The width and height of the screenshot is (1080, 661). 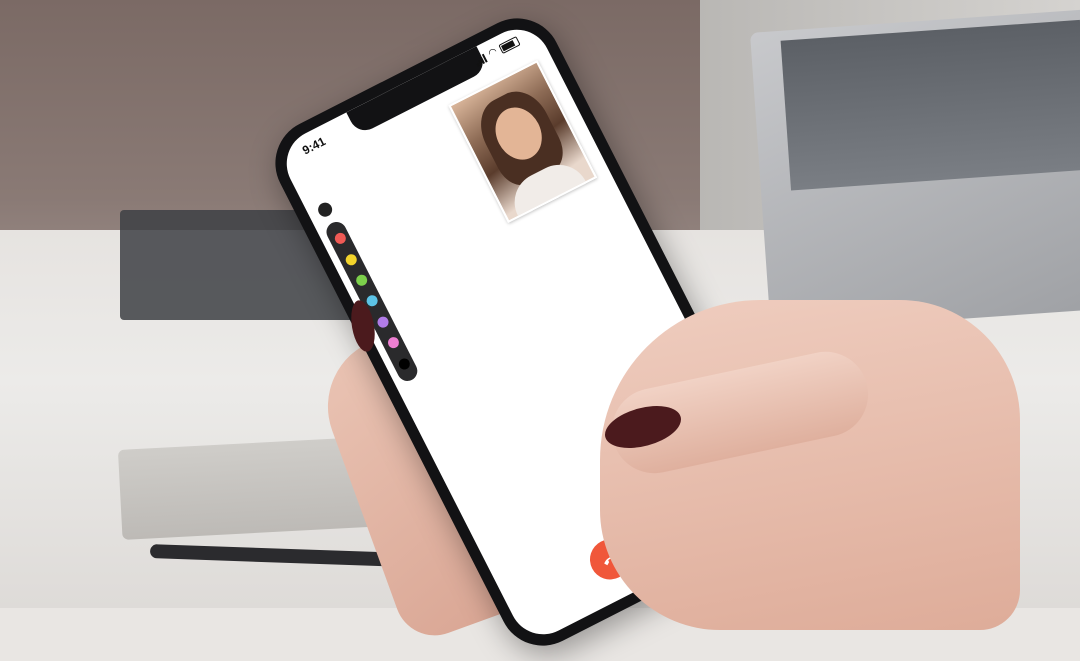 What do you see at coordinates (314, 146) in the screenshot?
I see `status-time: 9:41` at bounding box center [314, 146].